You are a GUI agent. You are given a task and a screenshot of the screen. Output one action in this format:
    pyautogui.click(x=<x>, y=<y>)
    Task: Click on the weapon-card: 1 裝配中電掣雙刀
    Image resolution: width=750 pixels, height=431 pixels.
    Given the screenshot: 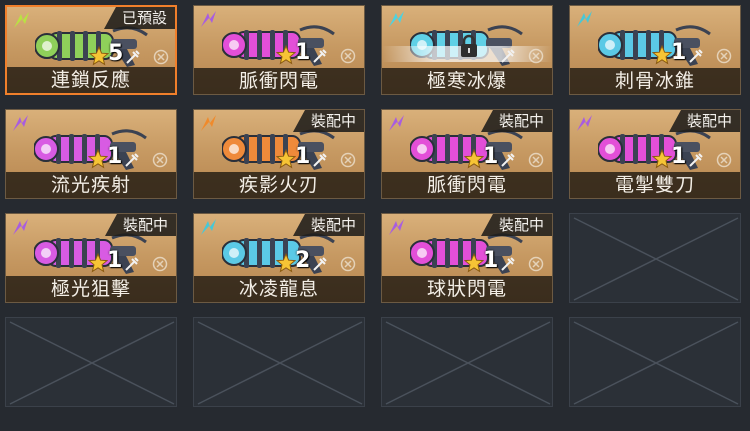 What is the action you would take?
    pyautogui.click(x=655, y=154)
    